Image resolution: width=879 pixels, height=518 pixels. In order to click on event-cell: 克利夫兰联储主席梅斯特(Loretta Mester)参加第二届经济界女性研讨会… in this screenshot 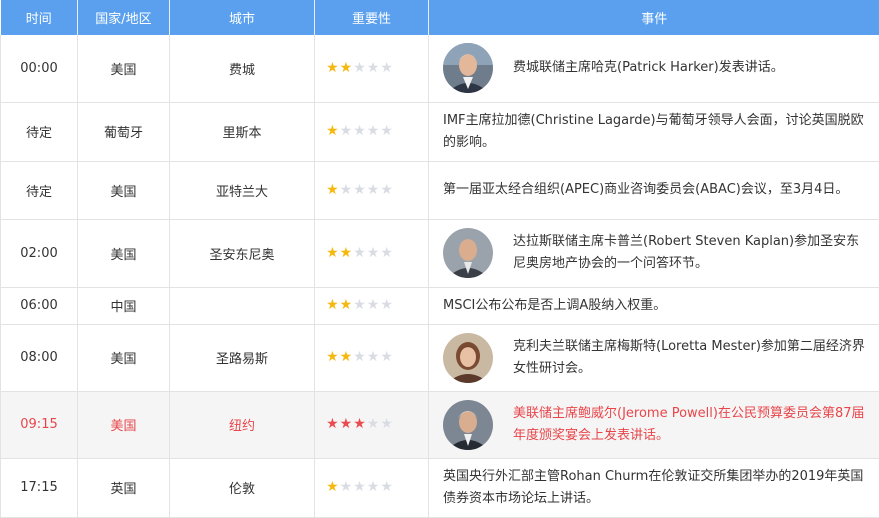, I will do `click(653, 358)`.